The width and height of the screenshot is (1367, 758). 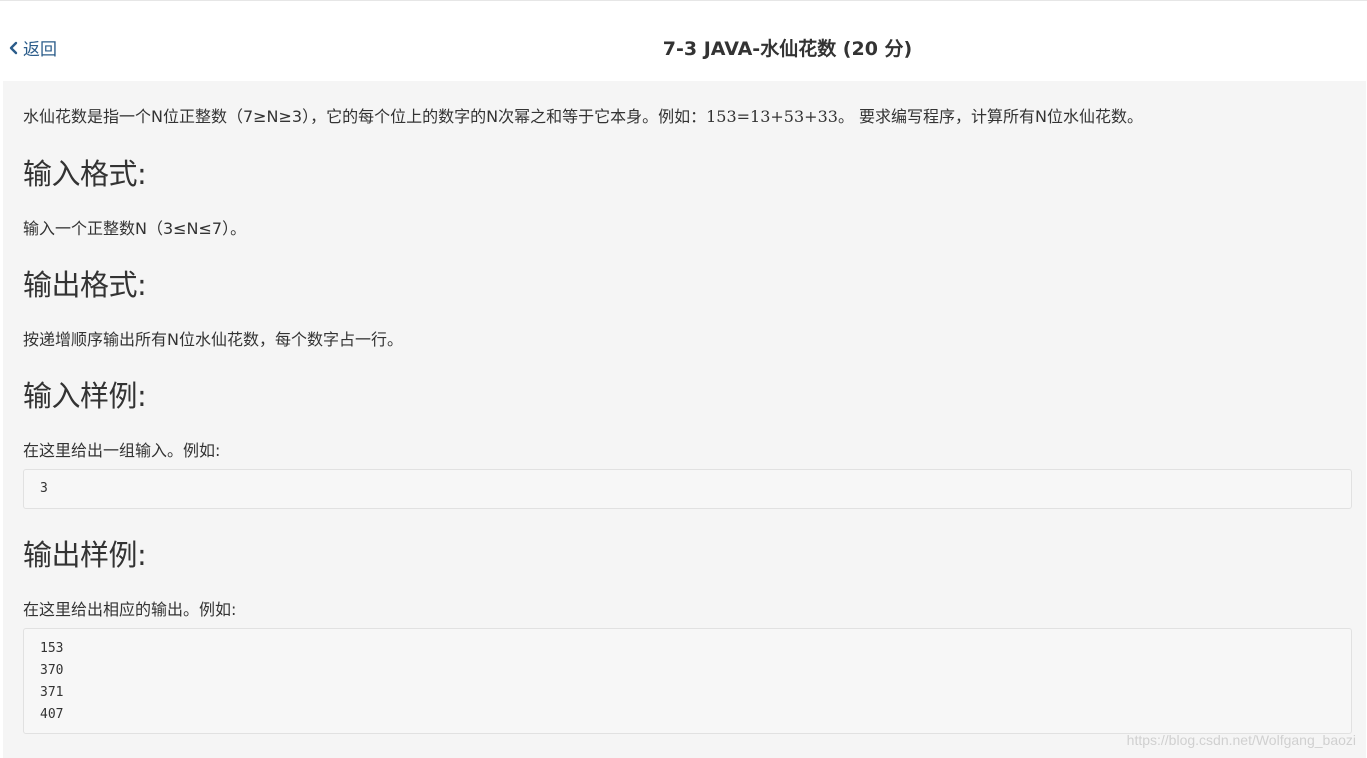 I want to click on page-title-text: 7-3 JAVA-水仙花数 (20 分), so click(x=787, y=49).